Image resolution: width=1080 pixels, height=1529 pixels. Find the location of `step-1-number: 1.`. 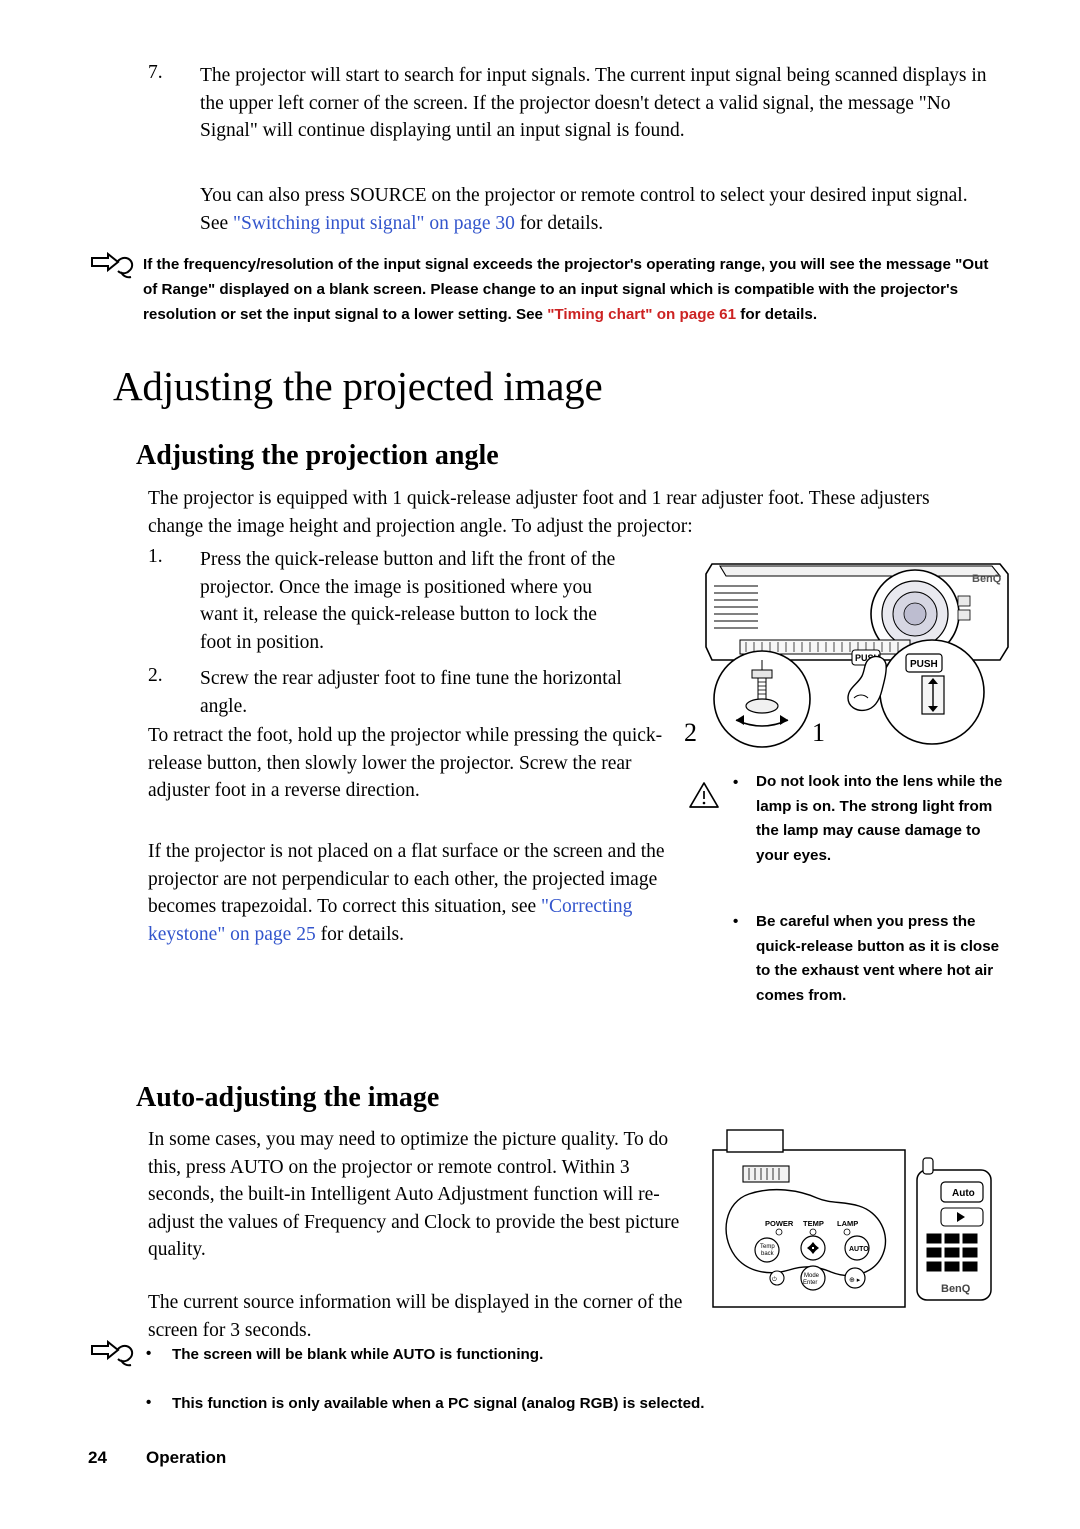

step-1-number: 1. is located at coordinates (155, 556).